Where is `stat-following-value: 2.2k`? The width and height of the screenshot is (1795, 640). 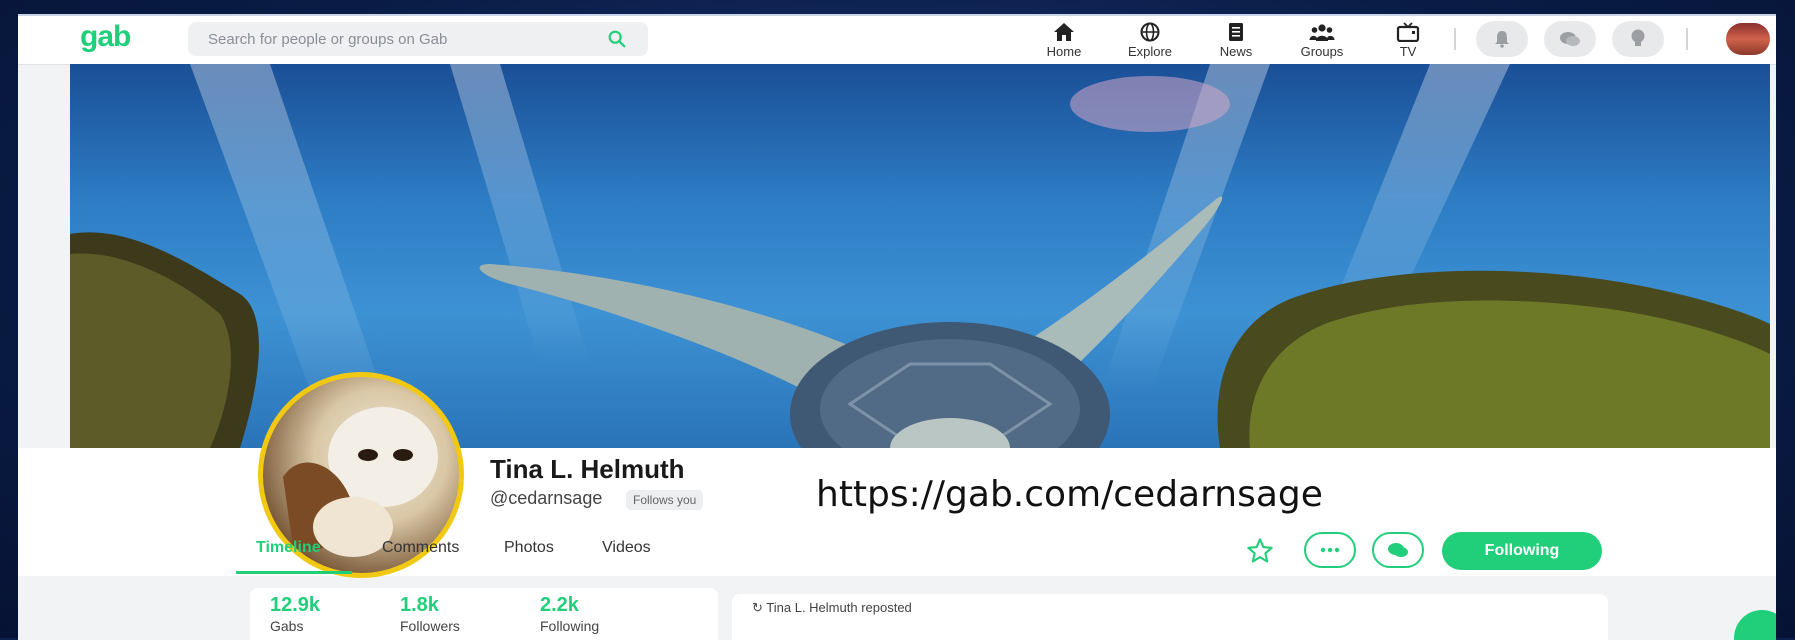 stat-following-value: 2.2k is located at coordinates (559, 605).